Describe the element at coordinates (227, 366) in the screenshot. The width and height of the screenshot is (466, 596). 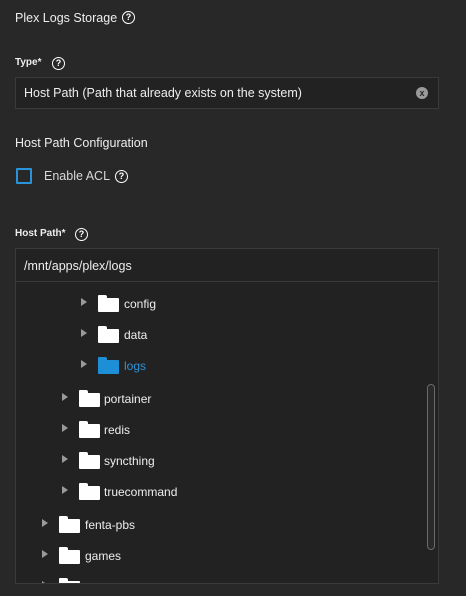
I see `tree-item-logs: logs` at that location.